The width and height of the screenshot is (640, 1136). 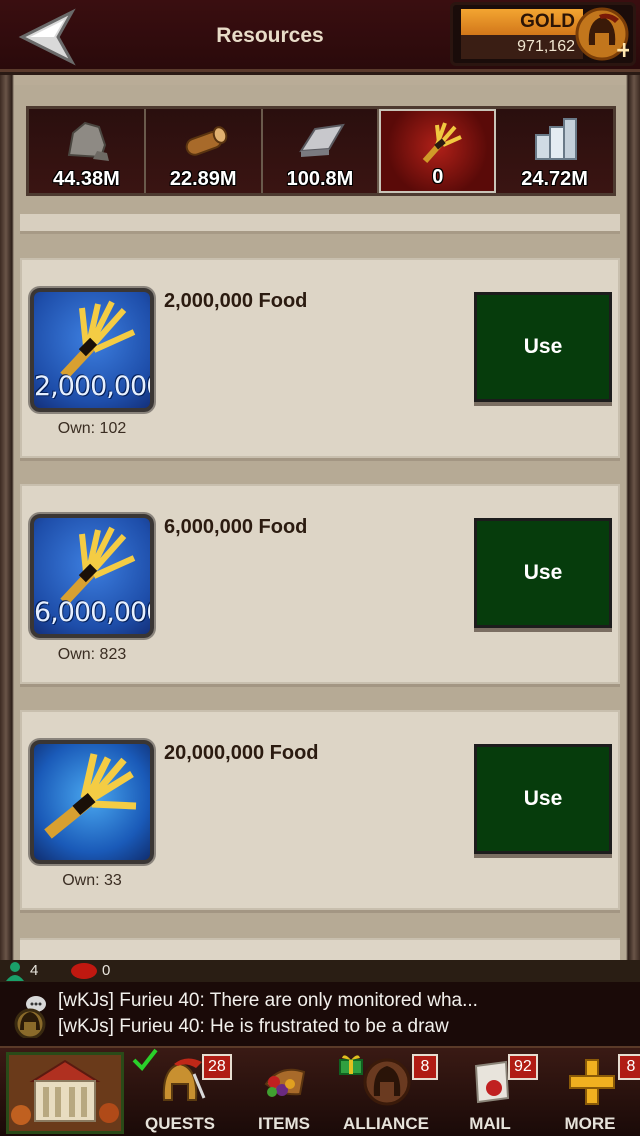 What do you see at coordinates (92, 576) in the screenshot?
I see `item-icon: 6,000,000` at bounding box center [92, 576].